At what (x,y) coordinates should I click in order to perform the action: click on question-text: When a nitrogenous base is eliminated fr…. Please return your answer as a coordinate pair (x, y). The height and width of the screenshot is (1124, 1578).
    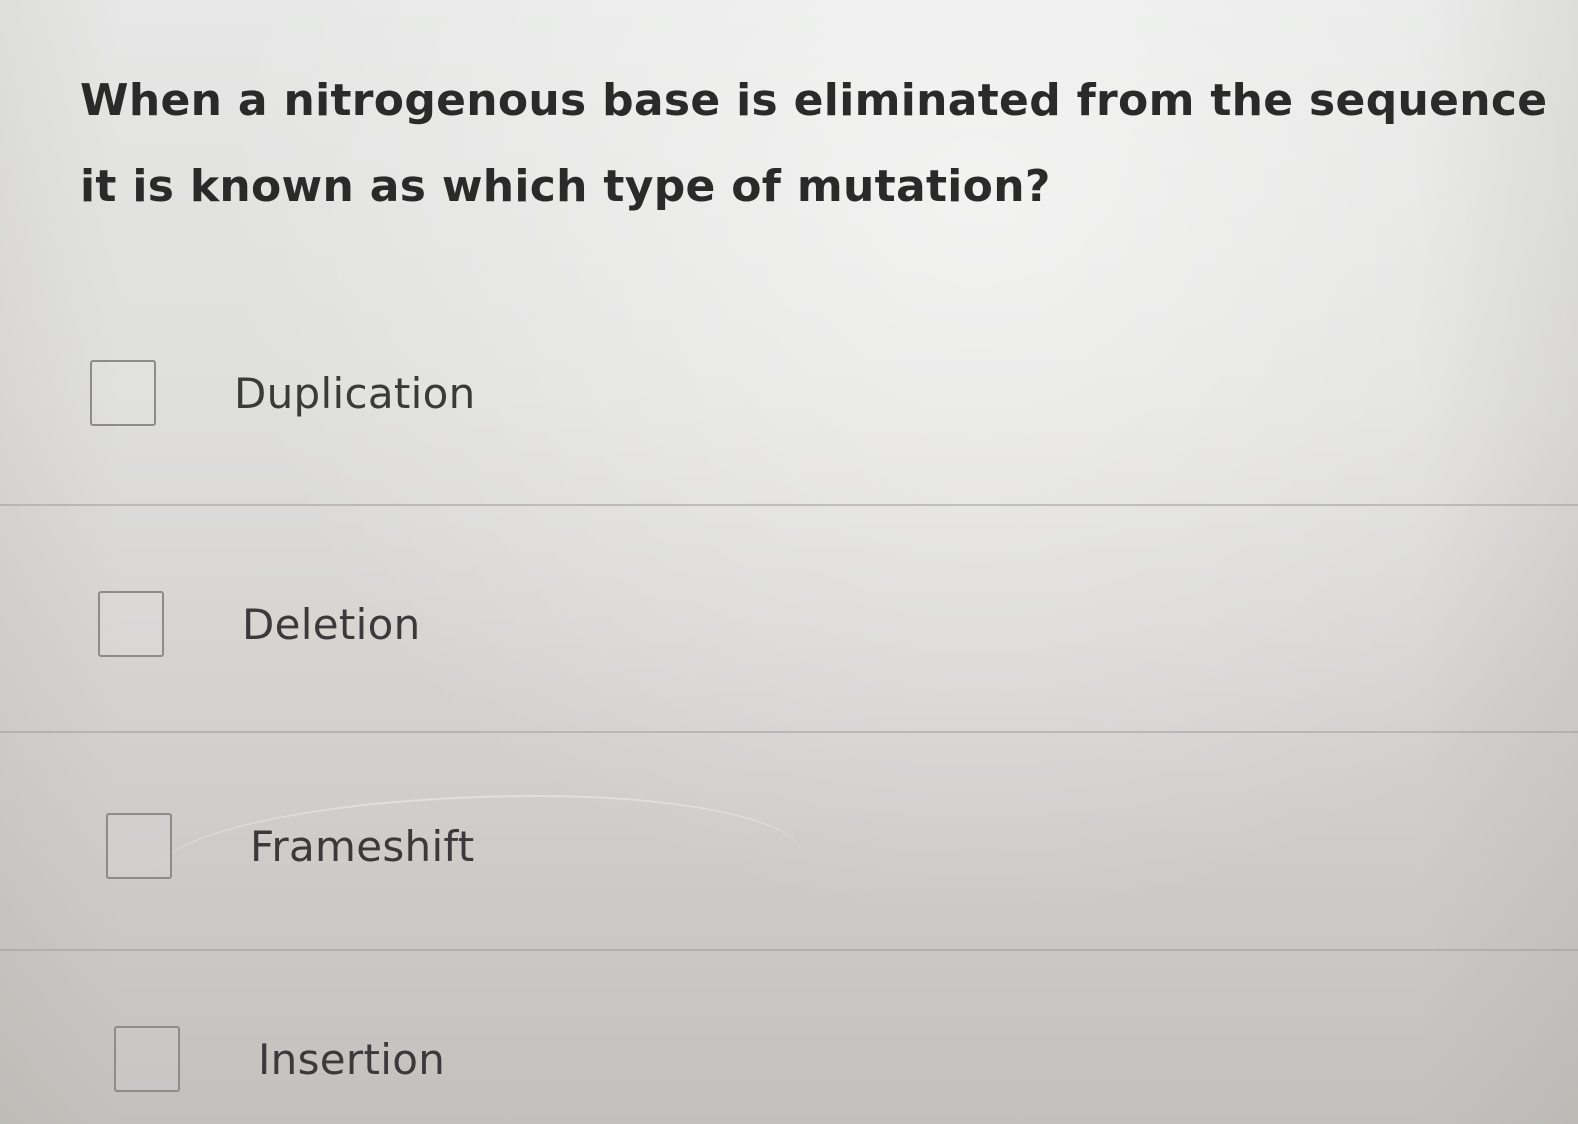
    Looking at the image, I should click on (814, 144).